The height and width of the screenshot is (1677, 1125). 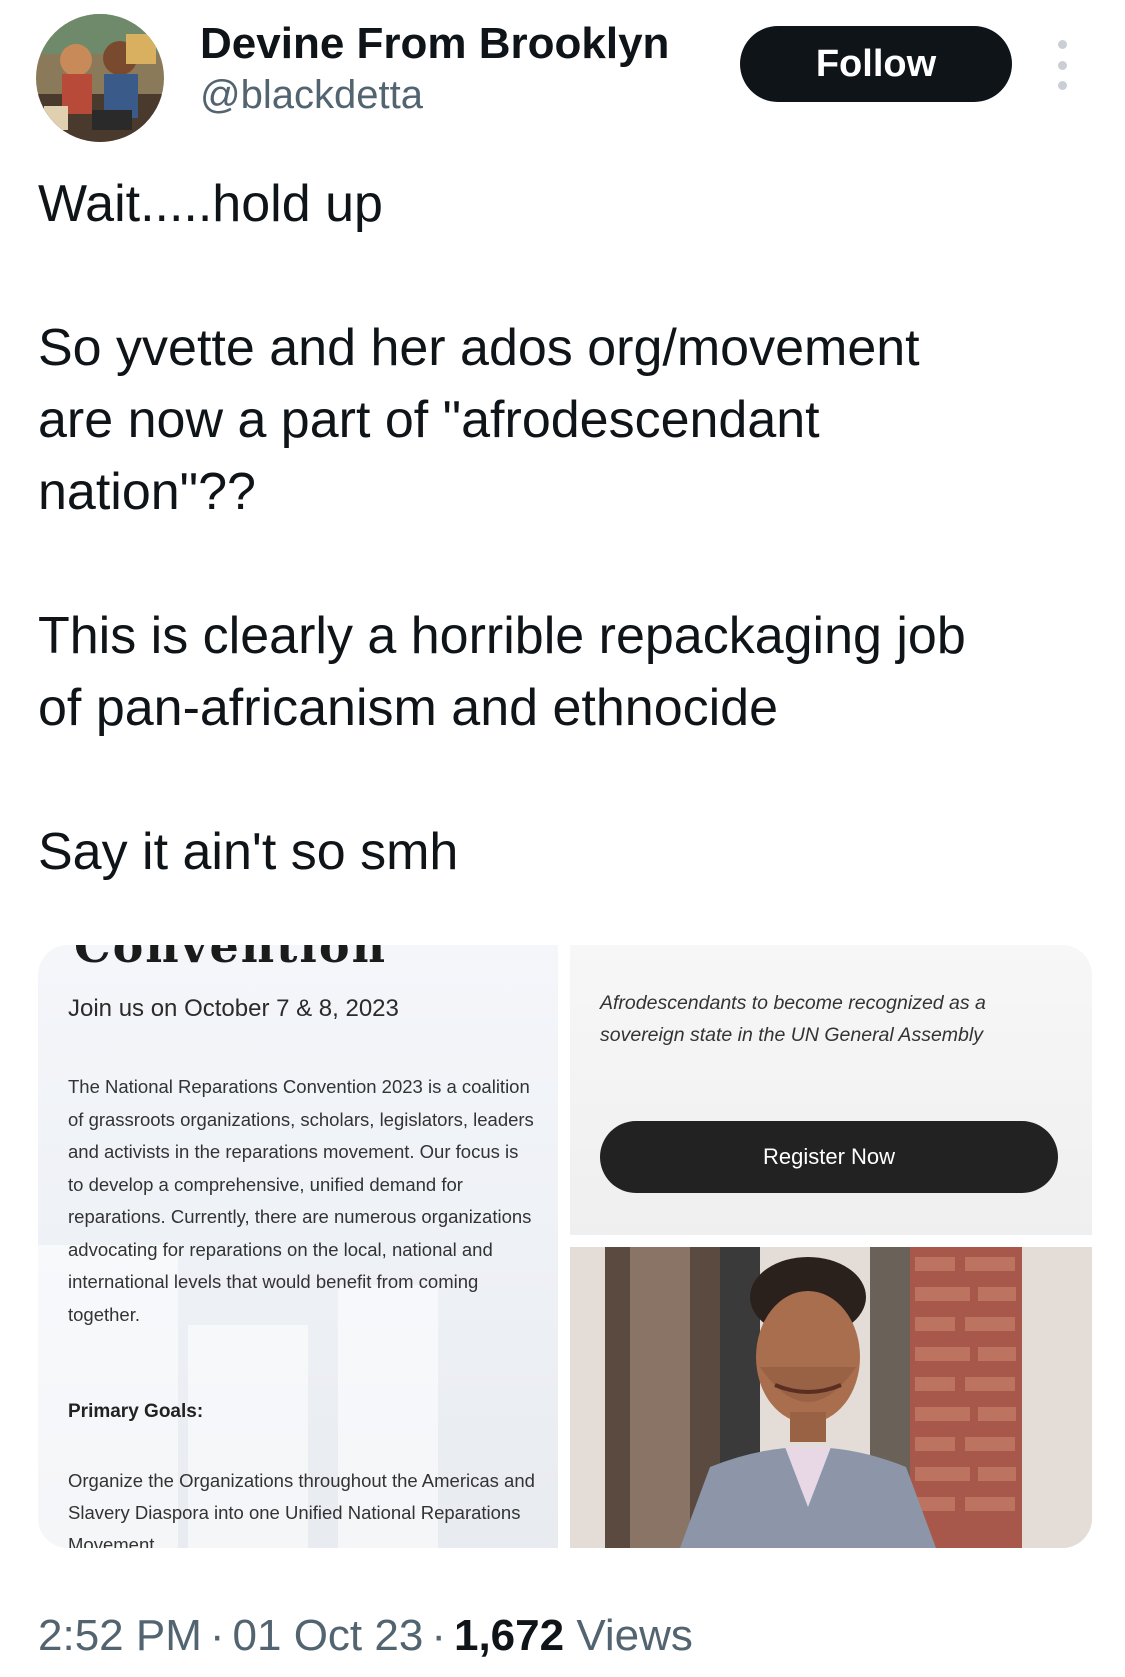 I want to click on user-handle: @blackdetta, so click(x=434, y=95).